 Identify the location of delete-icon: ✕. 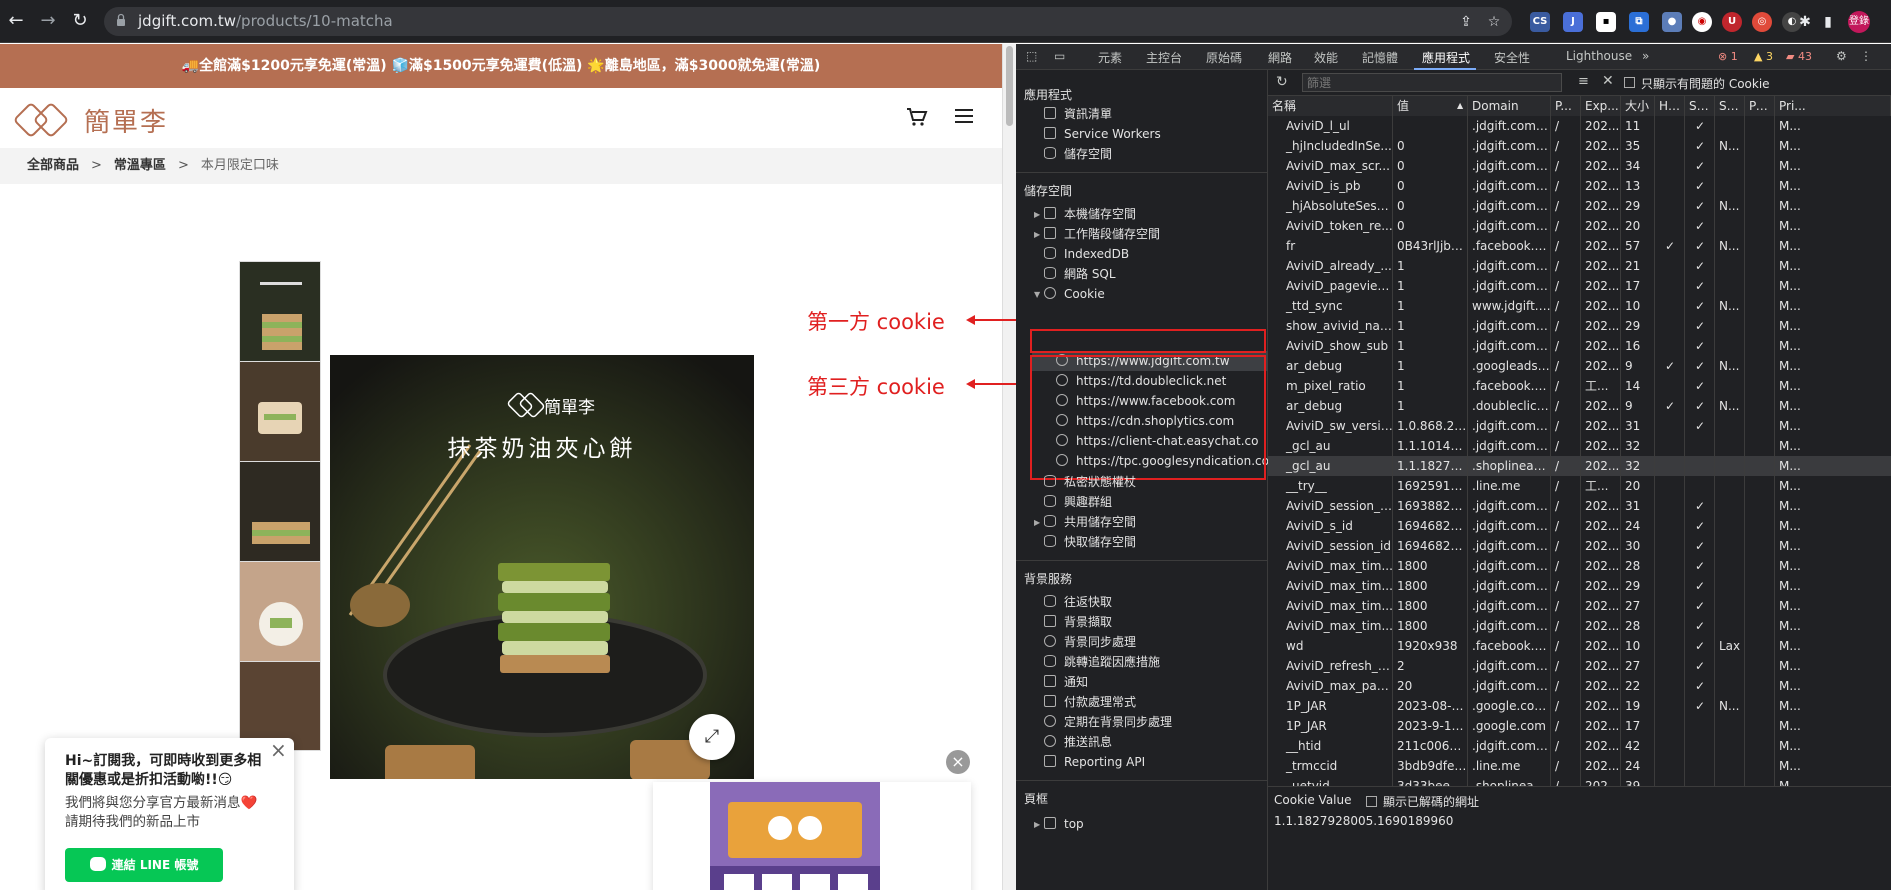
(1608, 81).